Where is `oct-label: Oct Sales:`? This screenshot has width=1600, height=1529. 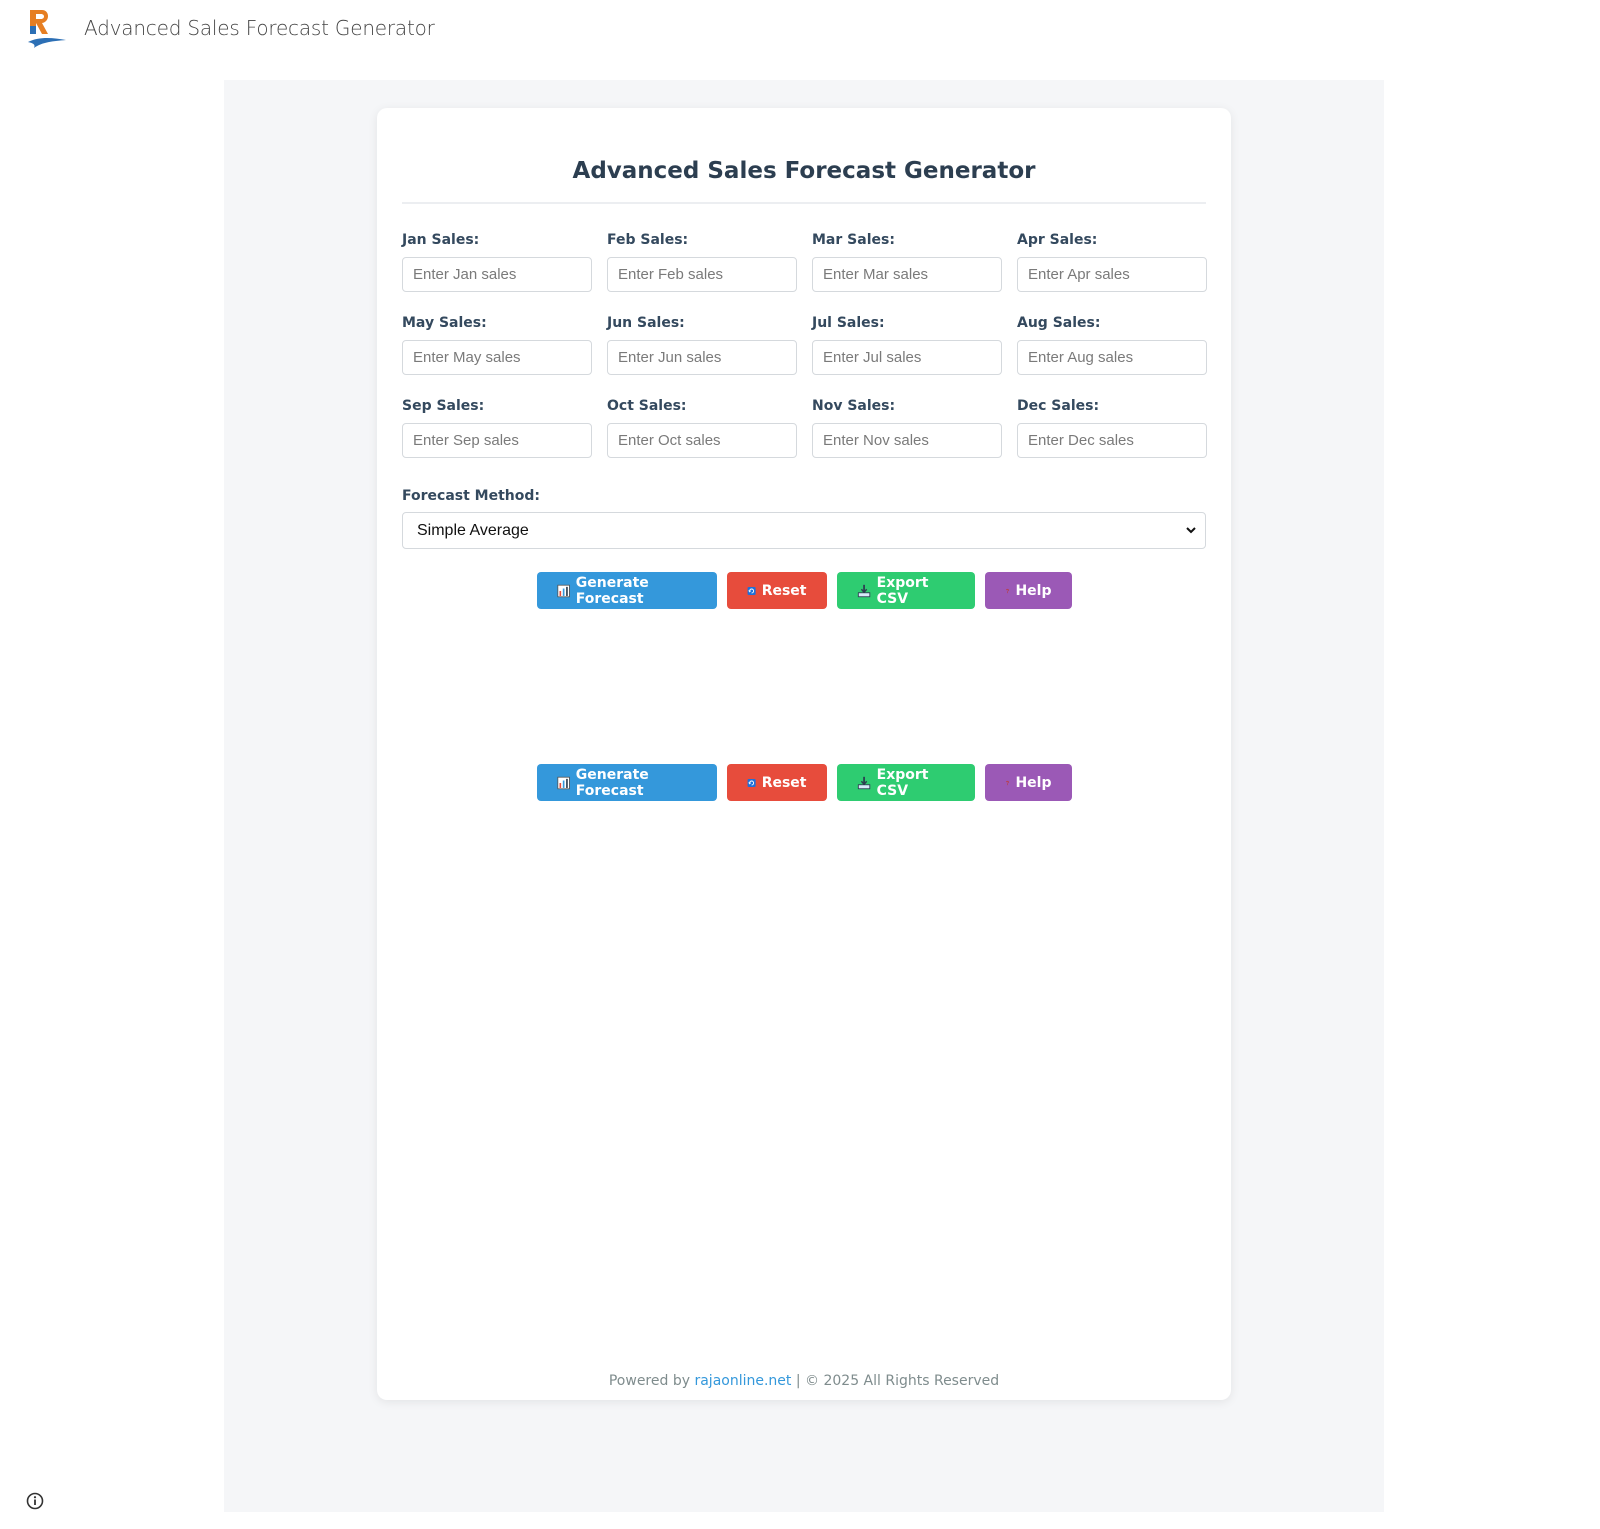 oct-label: Oct Sales: is located at coordinates (647, 406).